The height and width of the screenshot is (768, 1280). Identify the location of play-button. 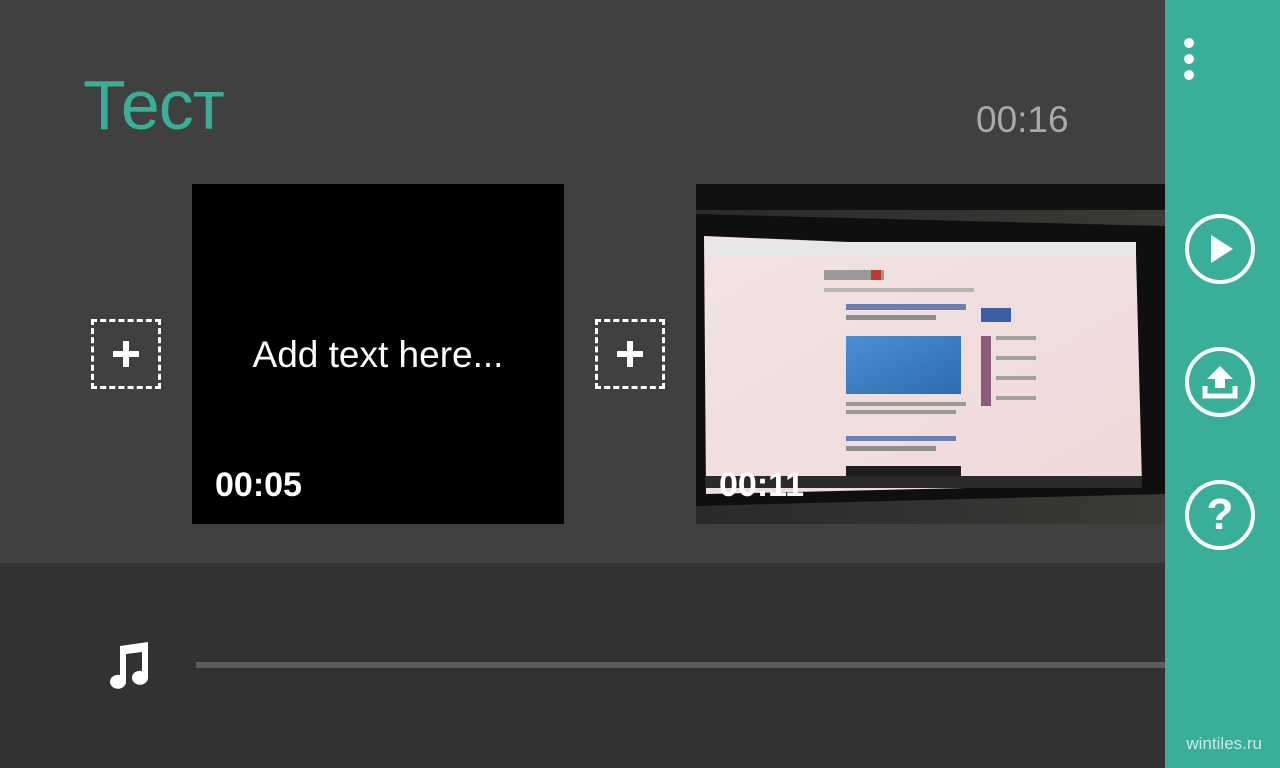
(1220, 249).